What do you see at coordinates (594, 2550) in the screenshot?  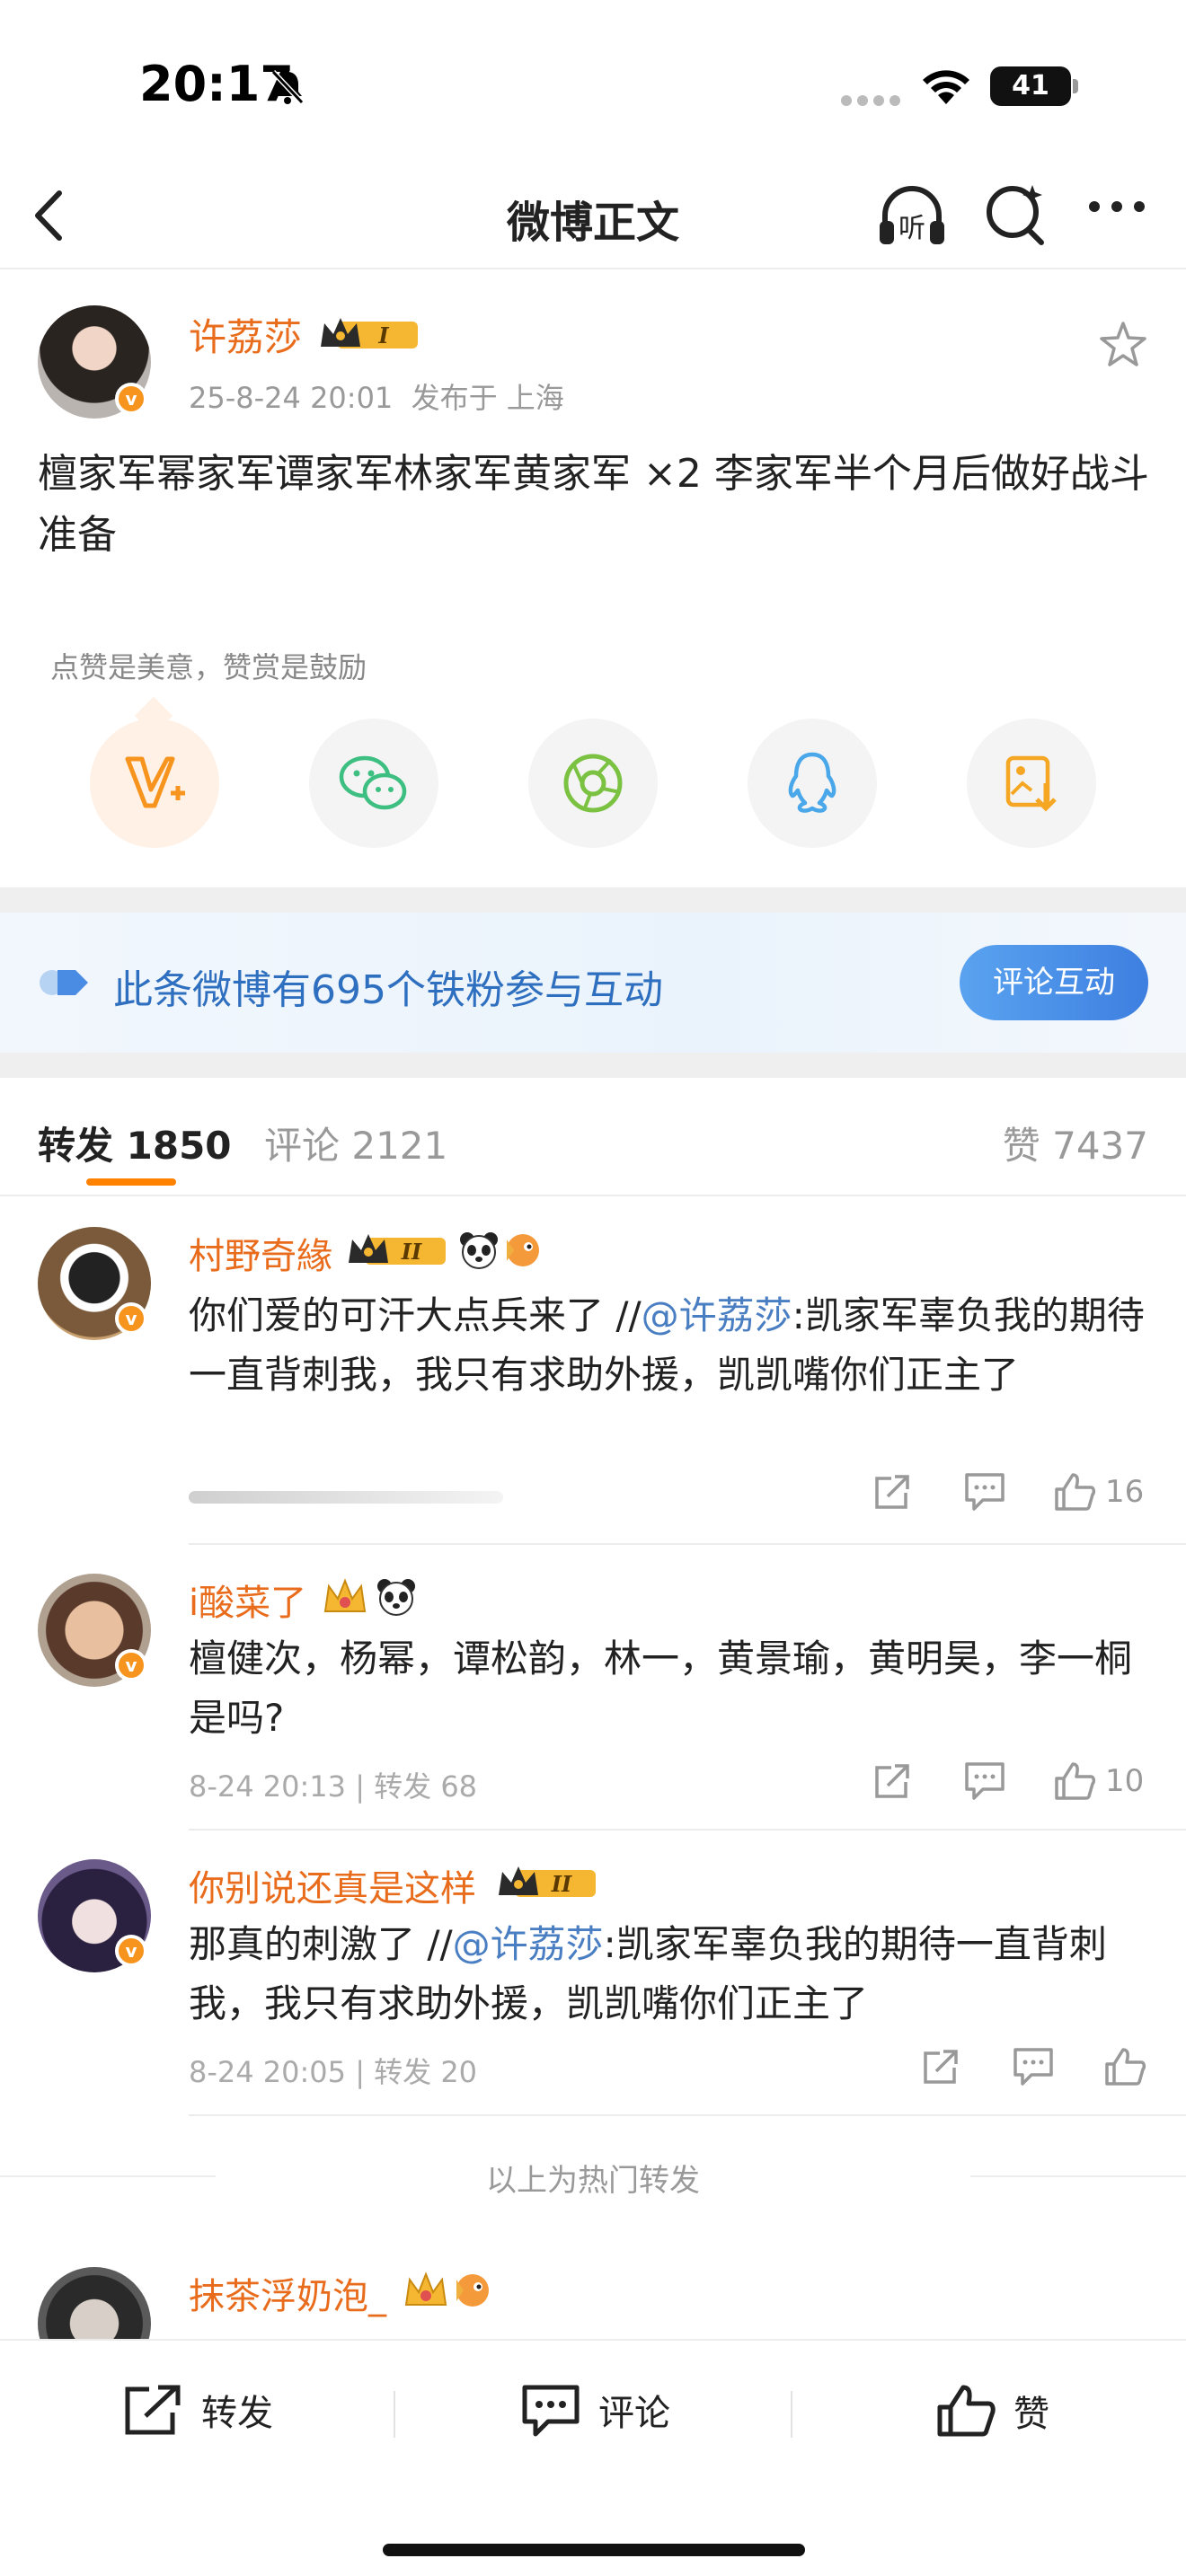 I see `home-indicator` at bounding box center [594, 2550].